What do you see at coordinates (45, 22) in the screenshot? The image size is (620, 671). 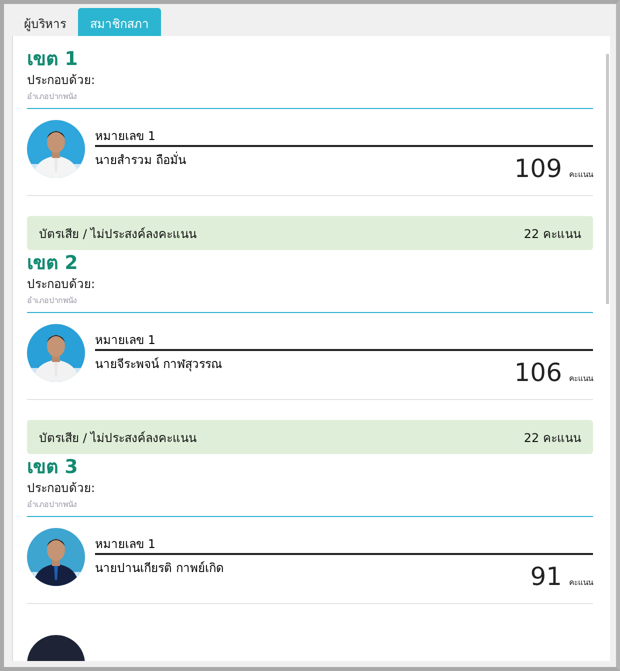 I see `tab: ผู้บริหาร` at bounding box center [45, 22].